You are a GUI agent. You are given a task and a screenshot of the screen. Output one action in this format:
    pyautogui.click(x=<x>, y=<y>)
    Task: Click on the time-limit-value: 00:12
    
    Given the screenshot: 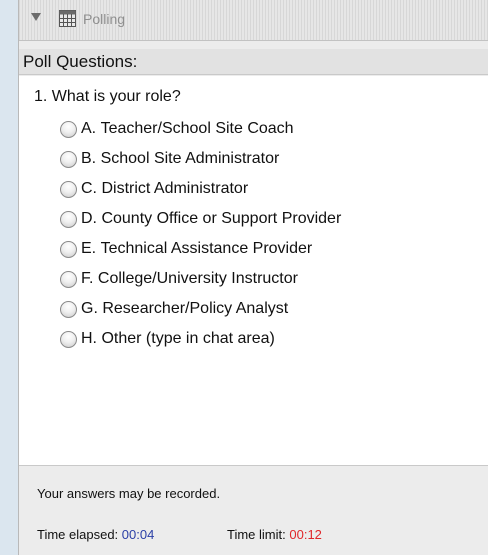 What is the action you would take?
    pyautogui.click(x=305, y=534)
    